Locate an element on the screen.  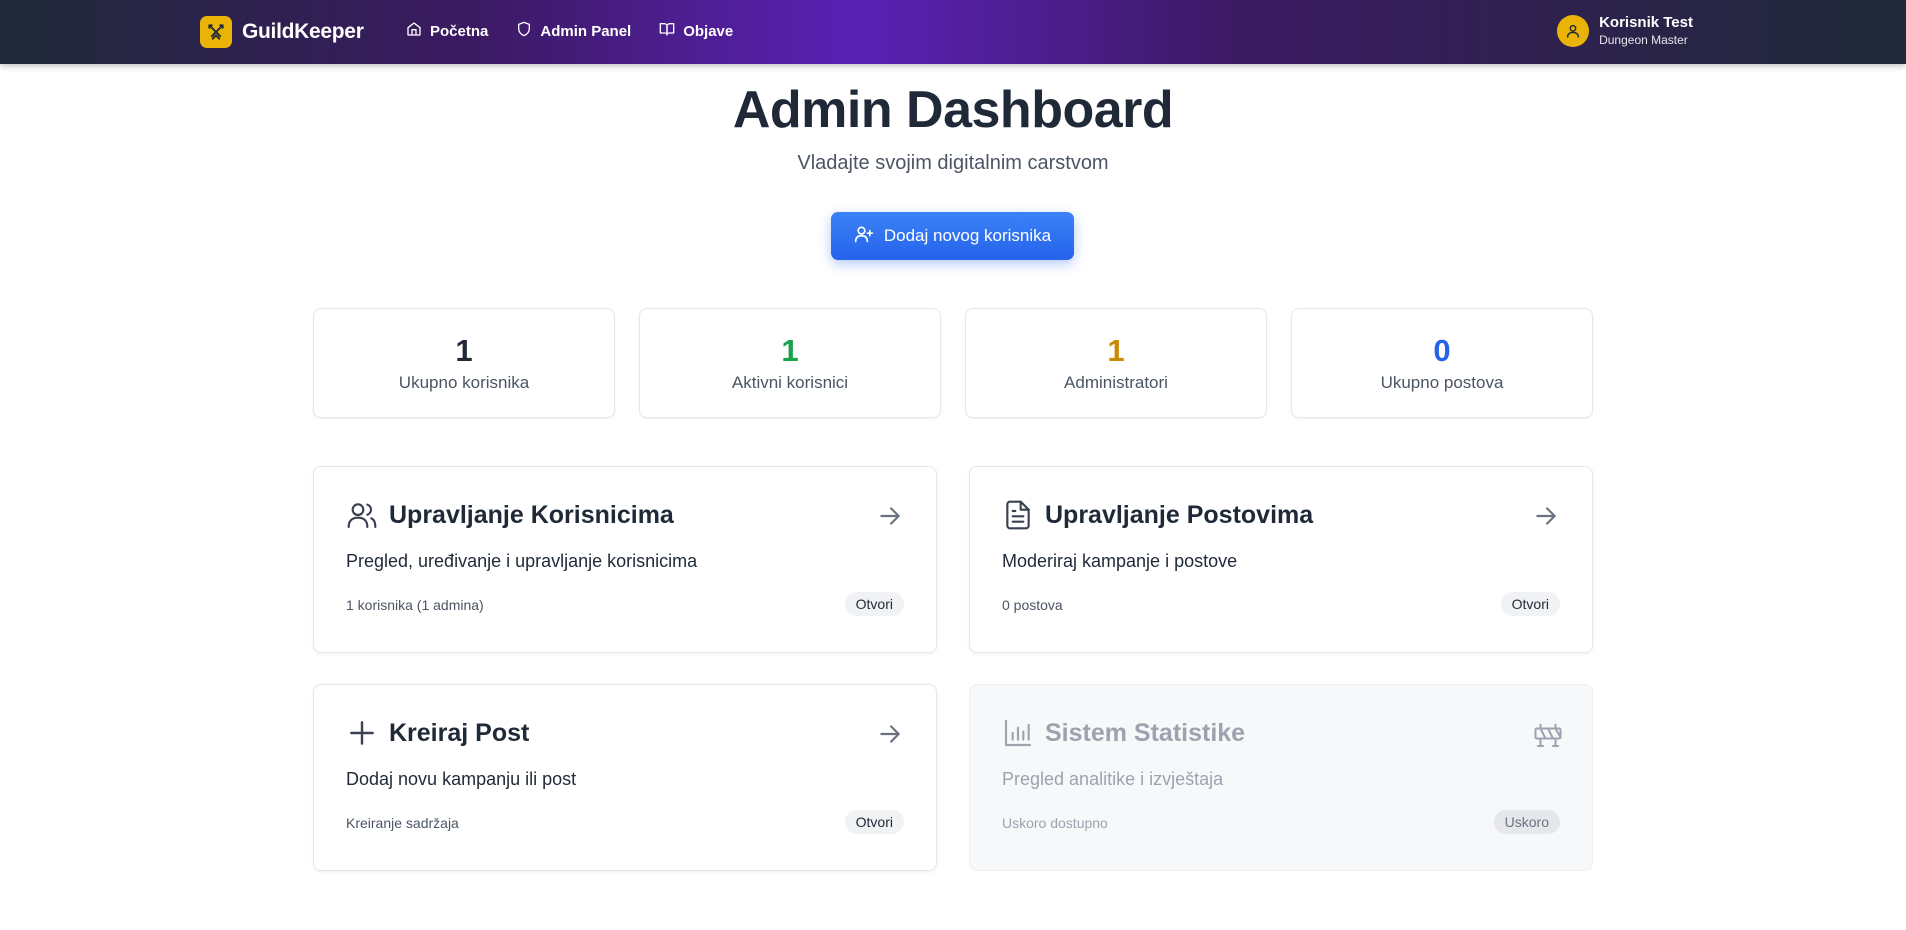
card-description: Pregled analitike i izvještaja is located at coordinates (1113, 779).